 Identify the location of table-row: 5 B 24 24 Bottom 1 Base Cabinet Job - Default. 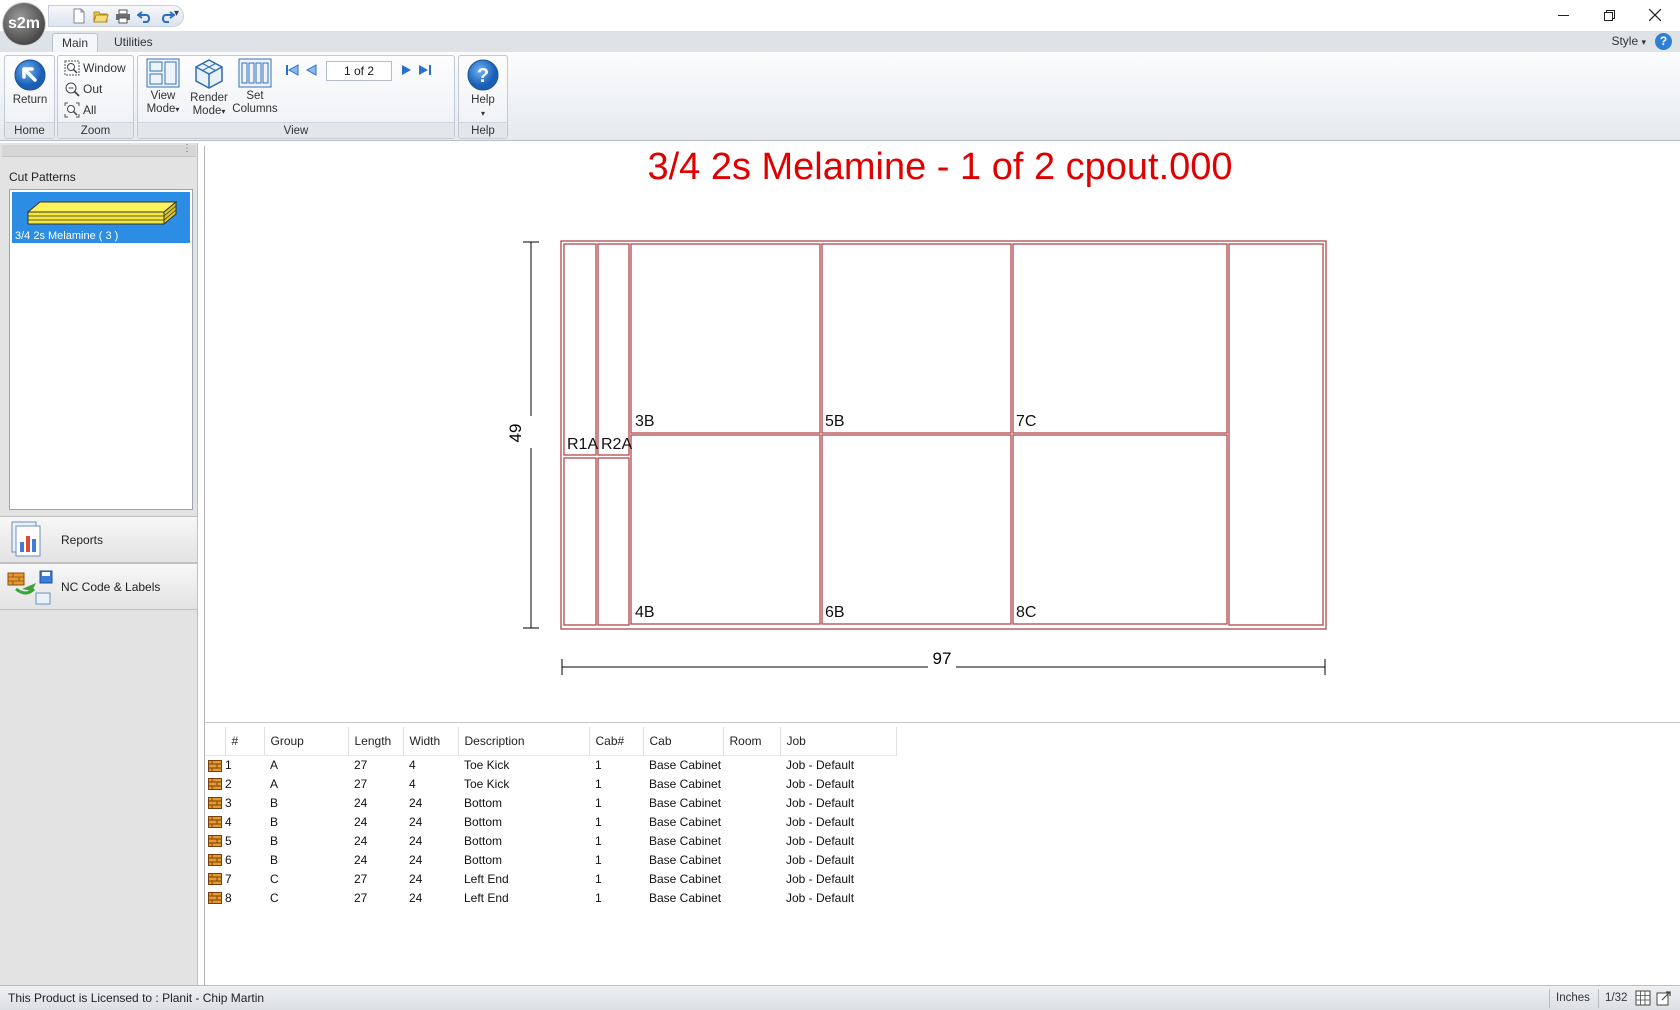
(550, 840).